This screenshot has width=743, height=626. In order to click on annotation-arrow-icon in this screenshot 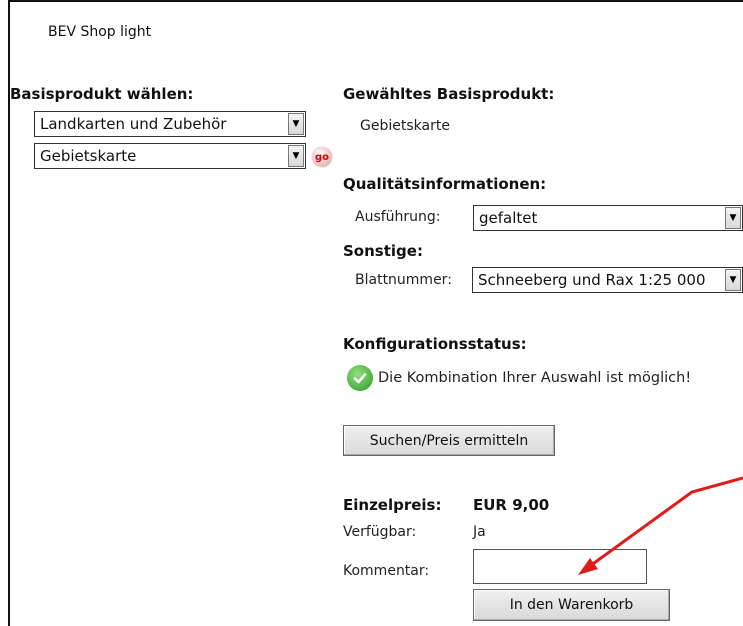, I will do `click(660, 525)`.